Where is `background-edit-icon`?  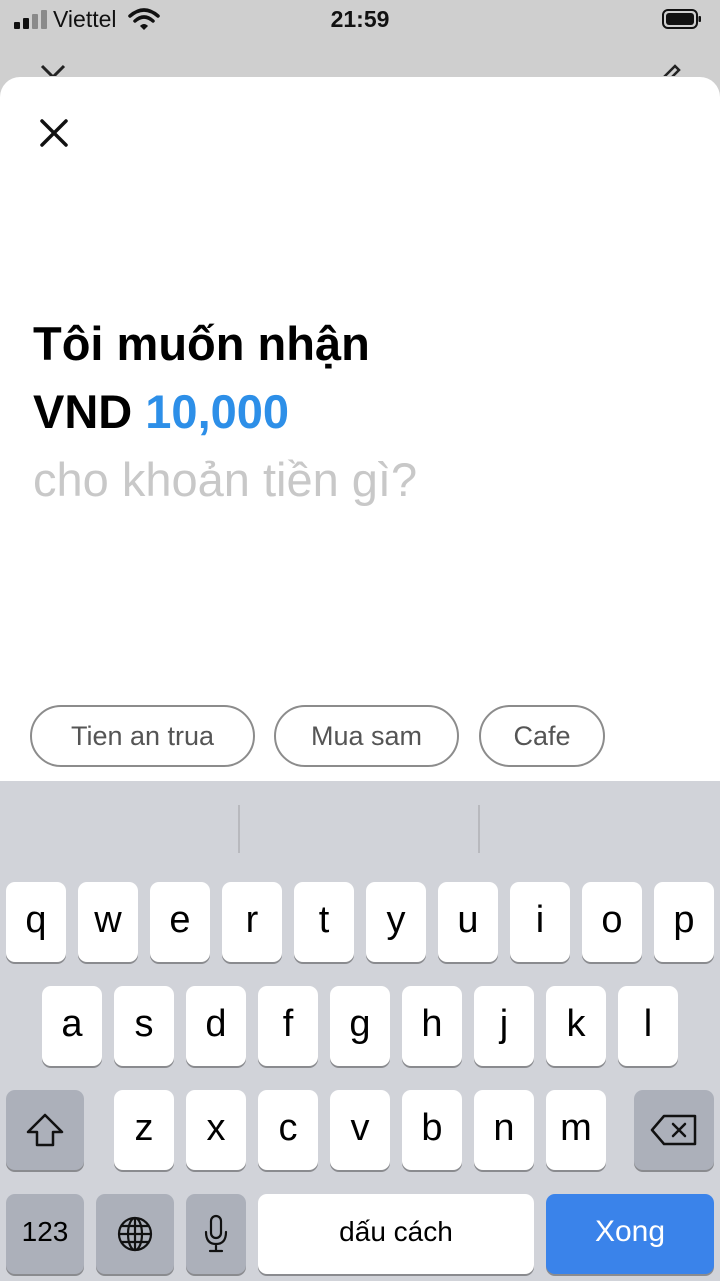
background-edit-icon is located at coordinates (669, 67).